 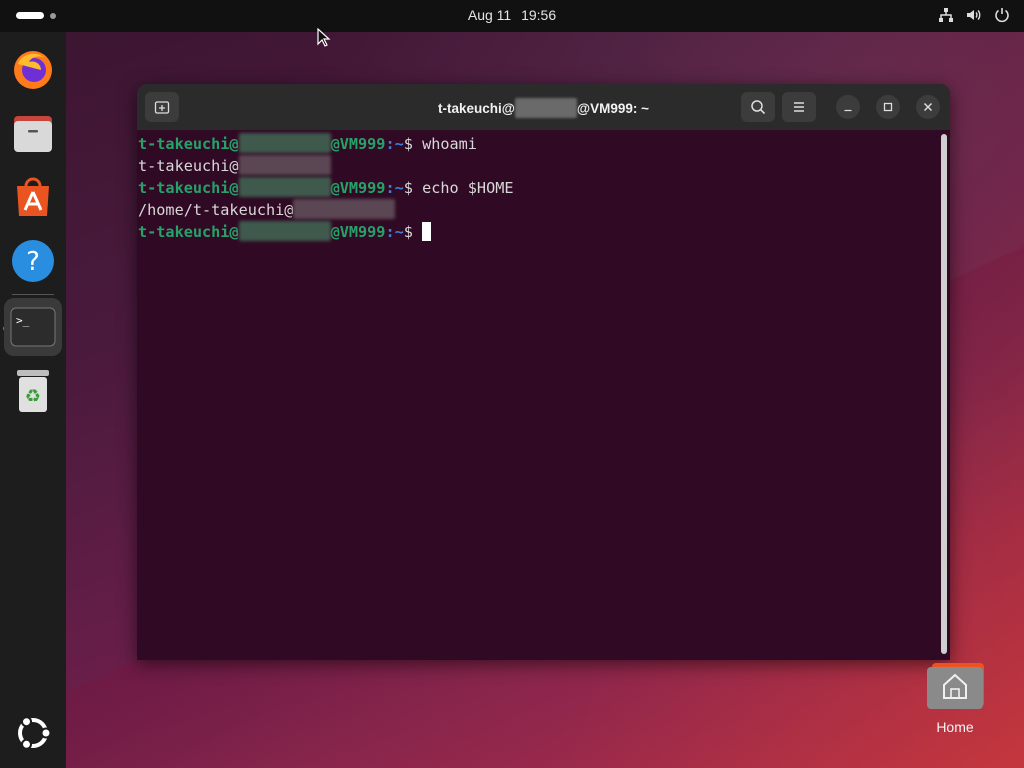 I want to click on mouse-pointer-icon, so click(x=324, y=37).